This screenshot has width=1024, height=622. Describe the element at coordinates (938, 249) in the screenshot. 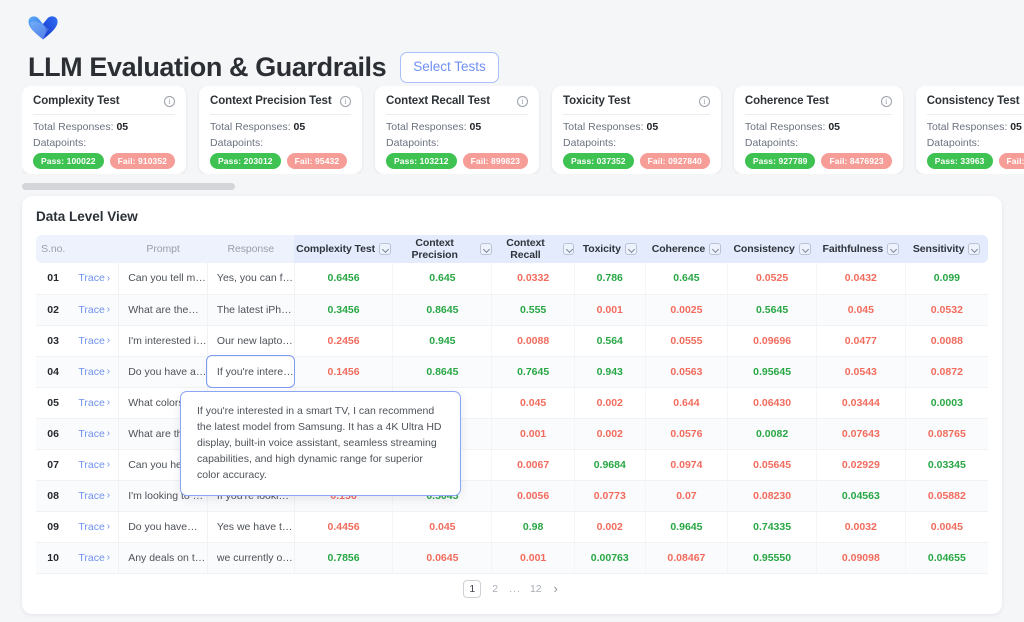

I see `column-label: Sensitivity` at that location.